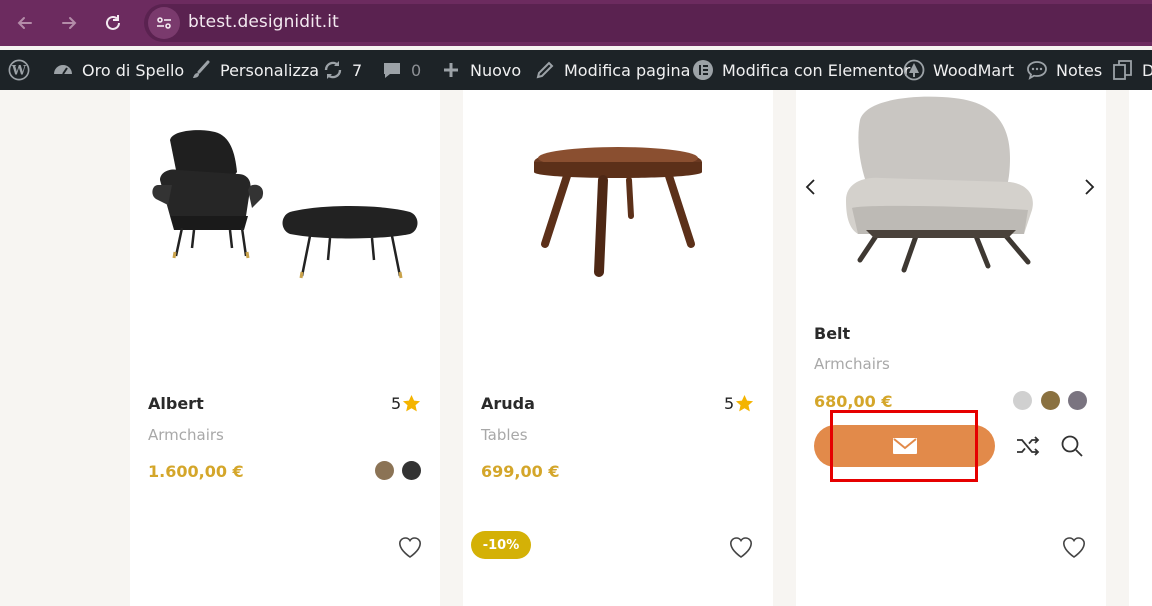  Describe the element at coordinates (196, 471) in the screenshot. I see `product-price: 1.600,00 €` at that location.